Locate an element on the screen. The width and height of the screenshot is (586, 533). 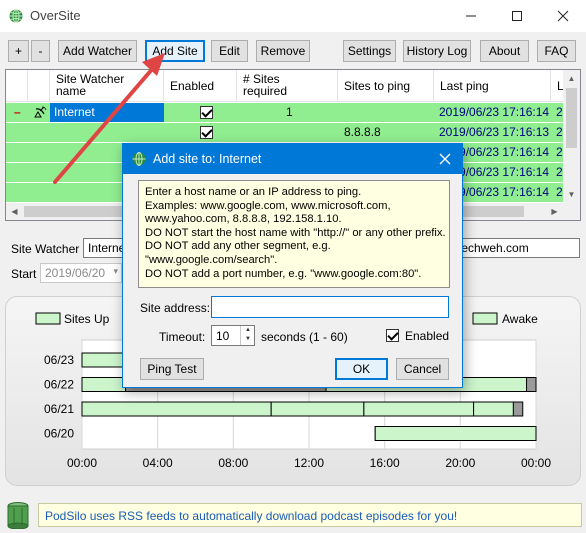
add-watcher-button: Add Watcher is located at coordinates (97, 51).